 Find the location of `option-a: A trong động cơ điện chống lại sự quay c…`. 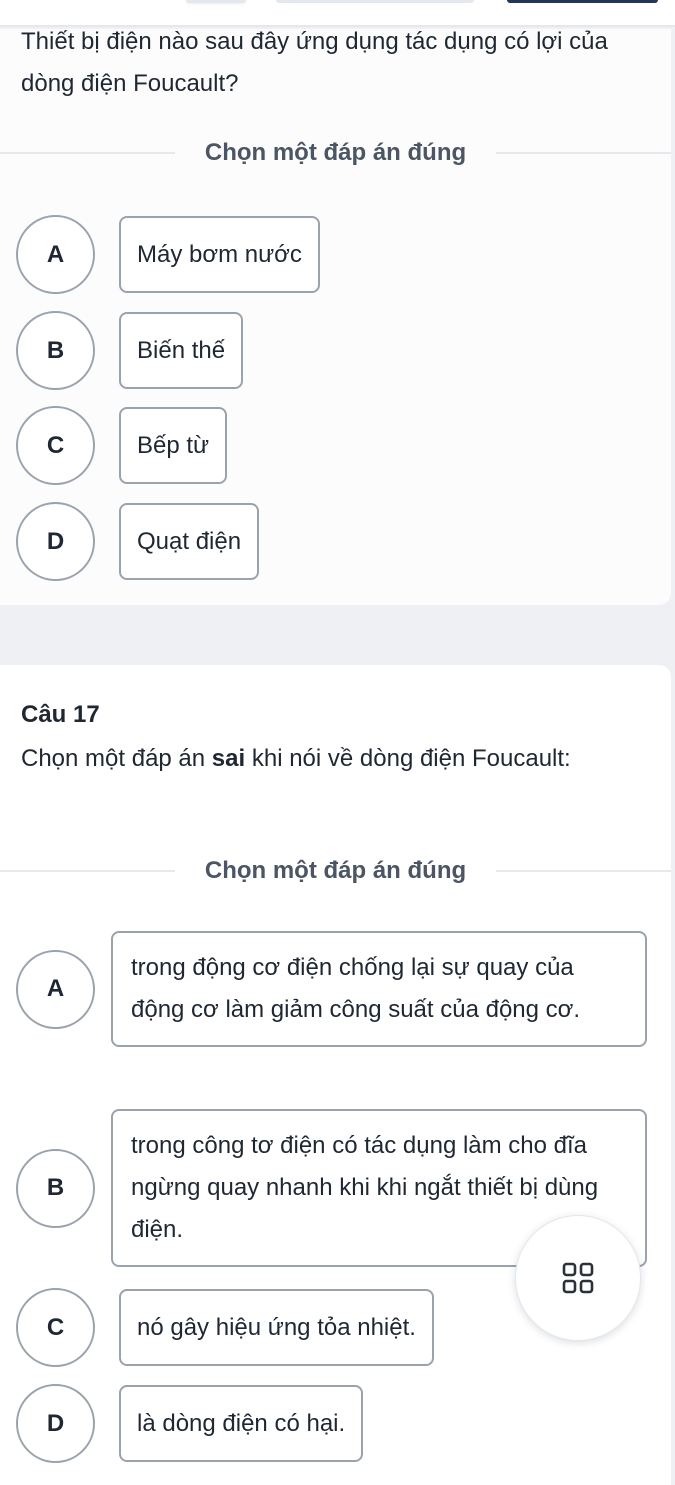

option-a: A trong động cơ điện chống lại sự quay c… is located at coordinates (331, 989).